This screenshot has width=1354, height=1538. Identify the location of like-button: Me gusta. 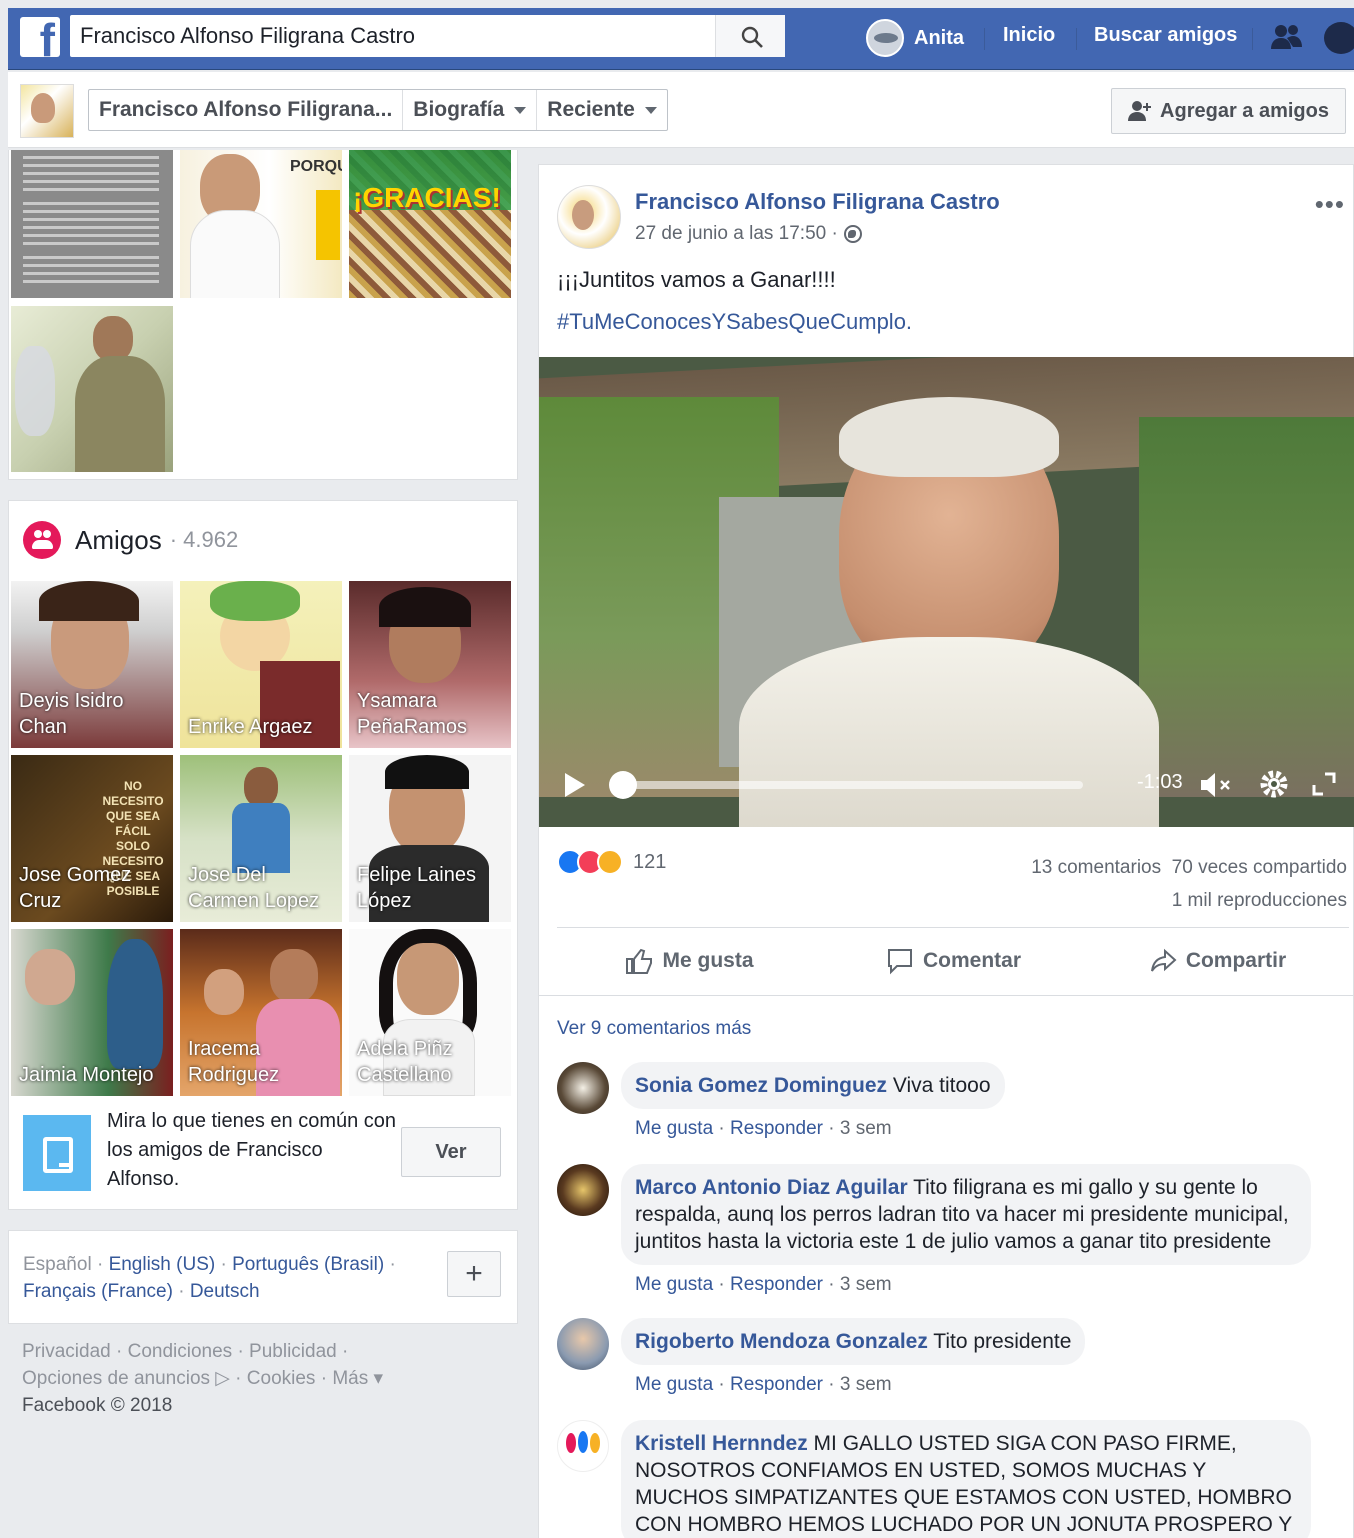
(689, 961).